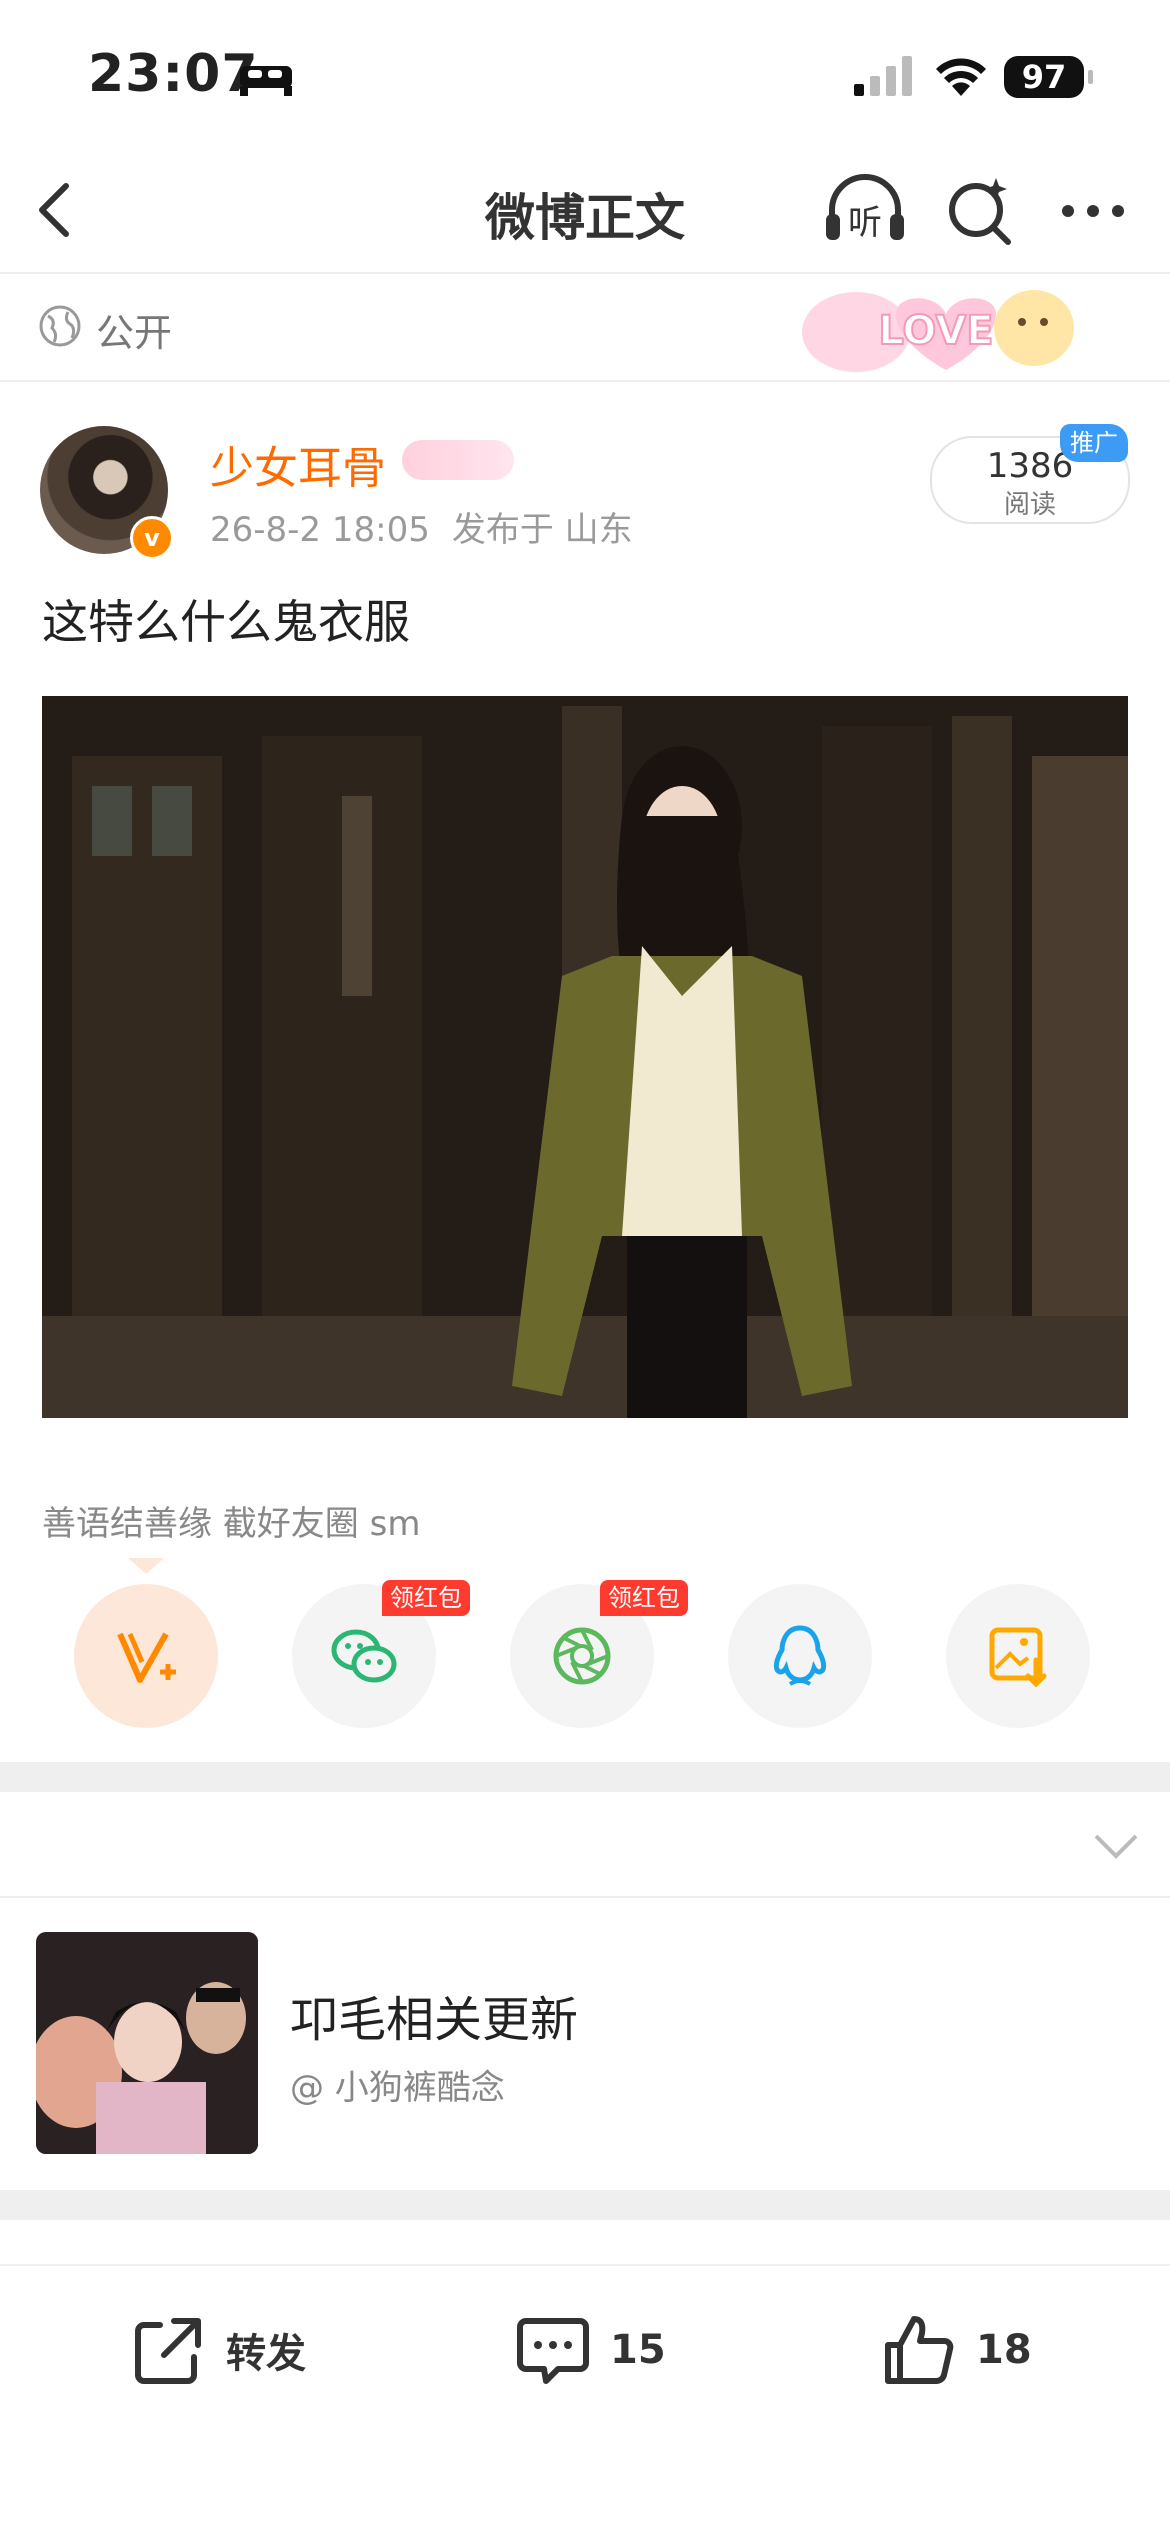  What do you see at coordinates (585, 212) in the screenshot?
I see `navigation-bar: 微博正文 听` at bounding box center [585, 212].